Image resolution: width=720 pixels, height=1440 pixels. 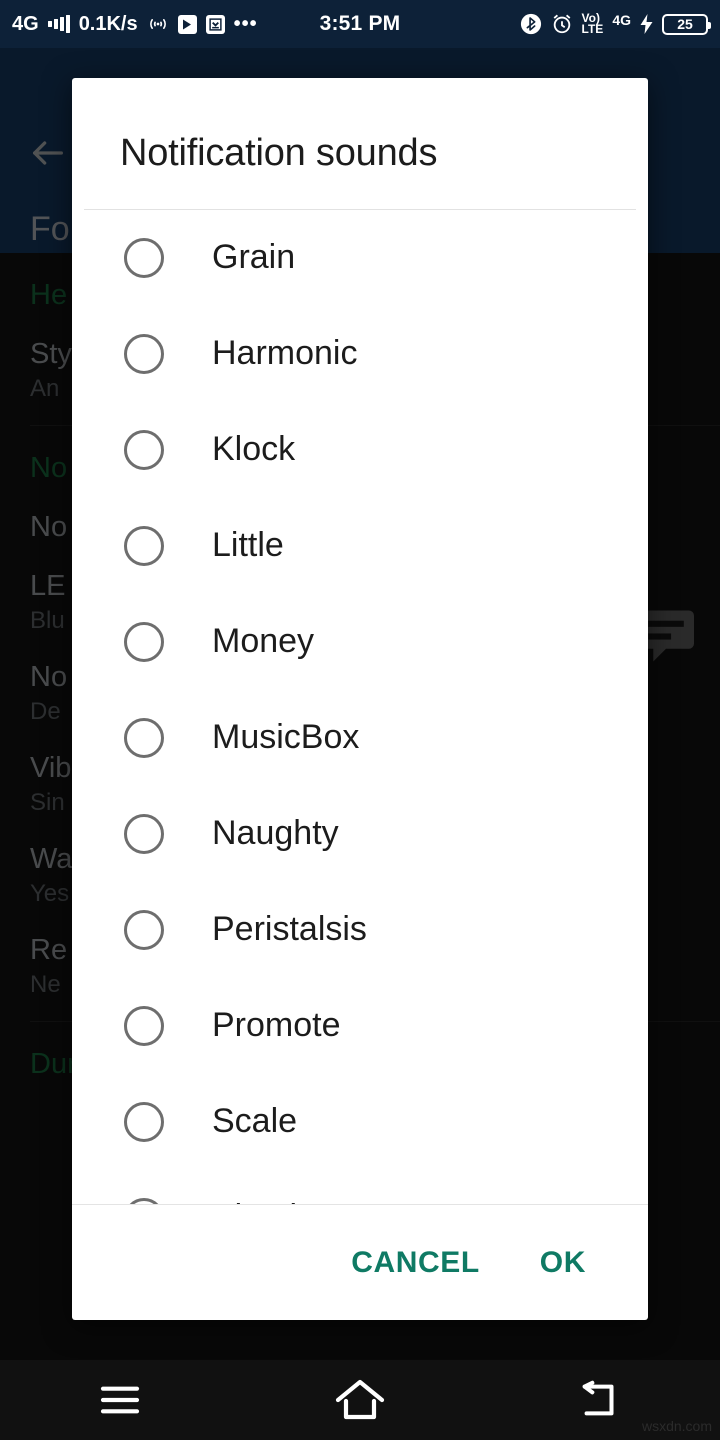 What do you see at coordinates (245, 24) in the screenshot?
I see `more-dots-icon: •••` at bounding box center [245, 24].